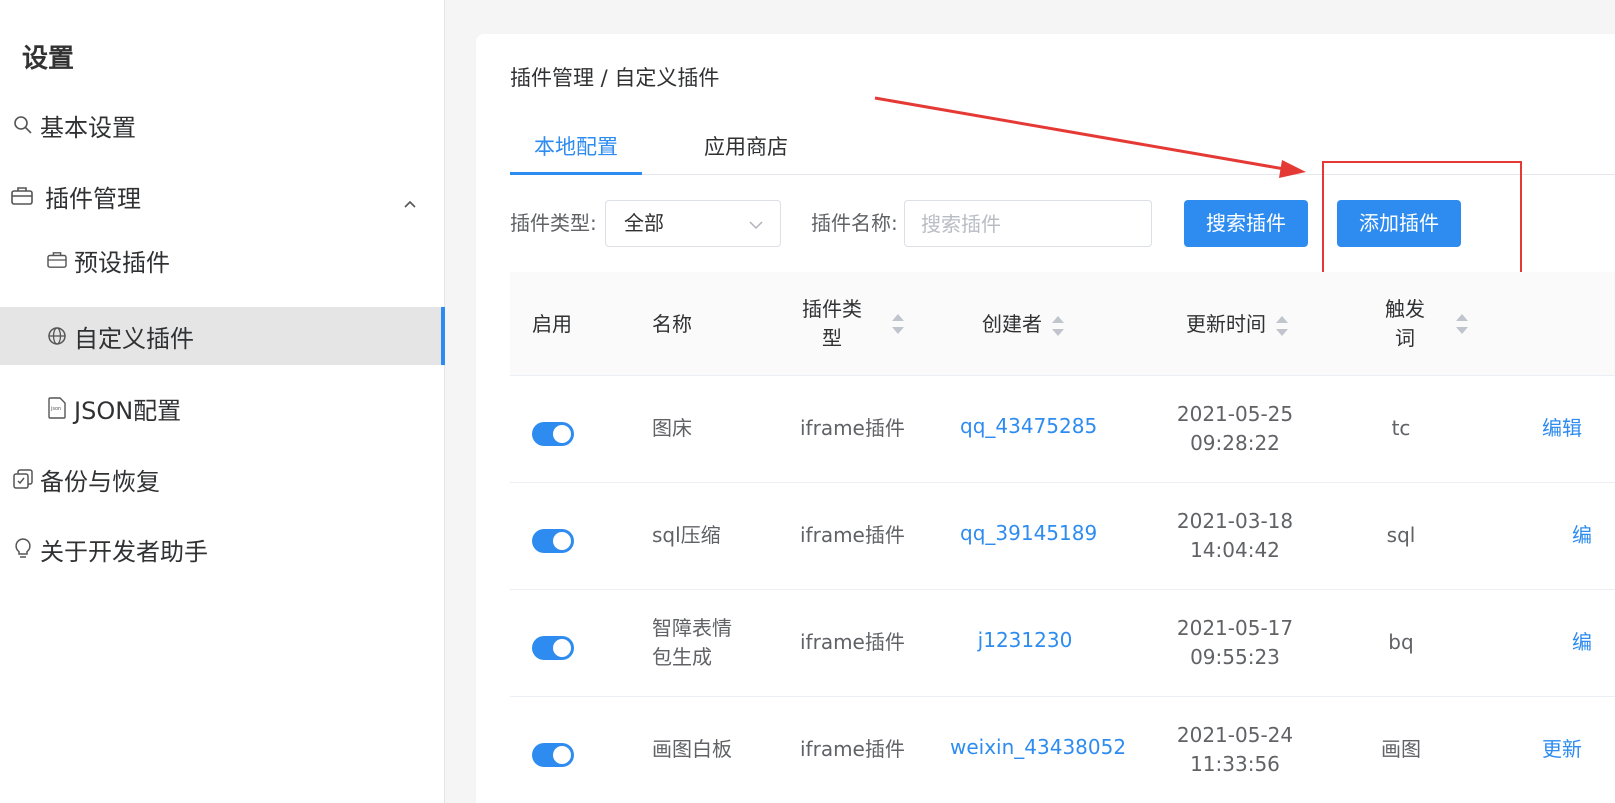 This screenshot has height=803, width=1615. What do you see at coordinates (854, 223) in the screenshot?
I see `plugin-name-label: 插件名称:` at bounding box center [854, 223].